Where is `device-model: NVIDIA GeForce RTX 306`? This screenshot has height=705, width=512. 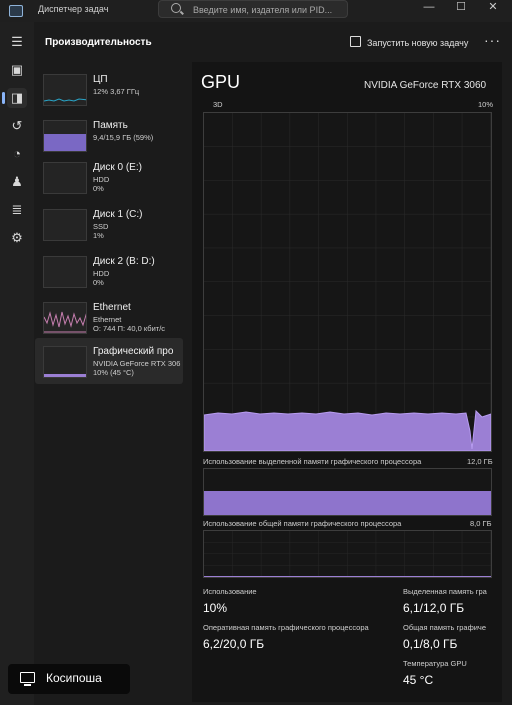 device-model: NVIDIA GeForce RTX 306 is located at coordinates (137, 363).